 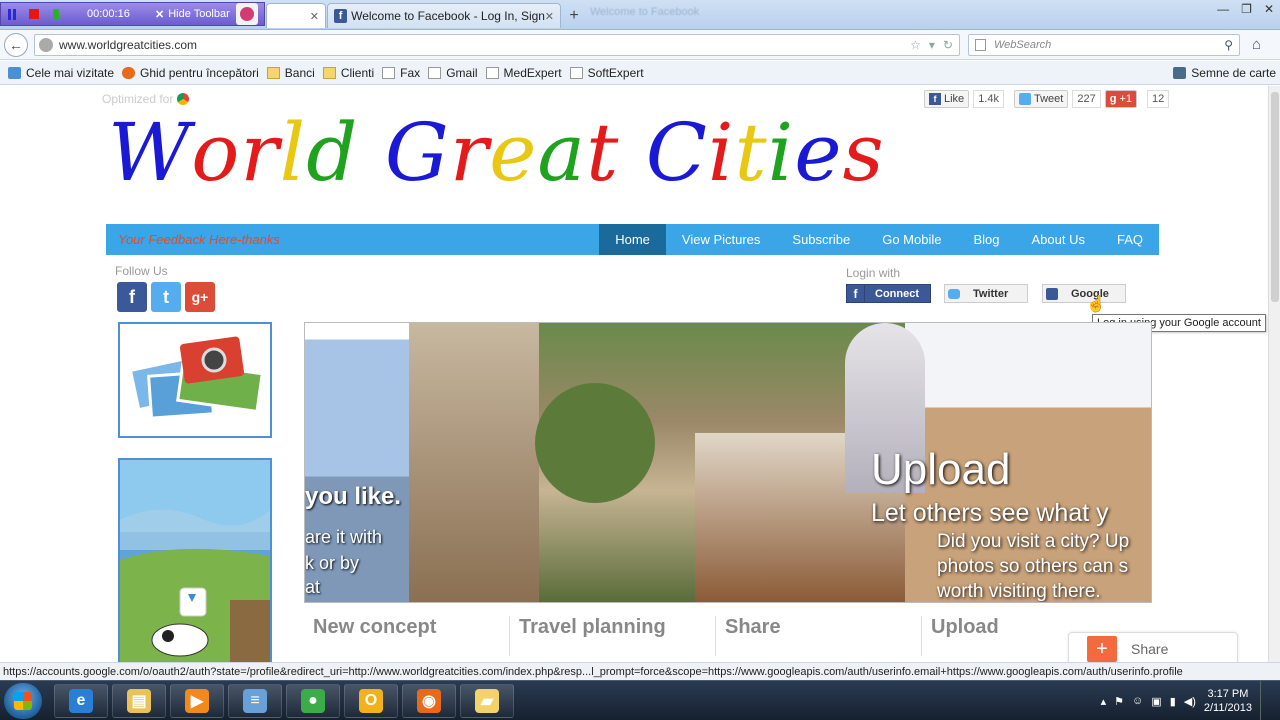 What do you see at coordinates (911, 239) in the screenshot?
I see `menu-item-go-mobile: Go Mobile` at bounding box center [911, 239].